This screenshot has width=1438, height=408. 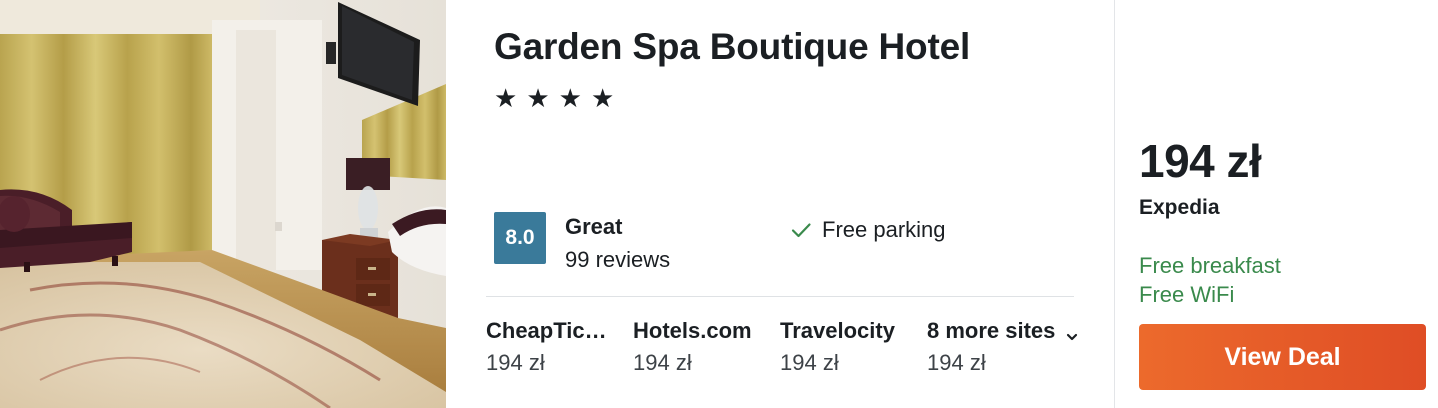 I want to click on site-item-travelocity: Travelocity 194 zł, so click(x=850, y=347).